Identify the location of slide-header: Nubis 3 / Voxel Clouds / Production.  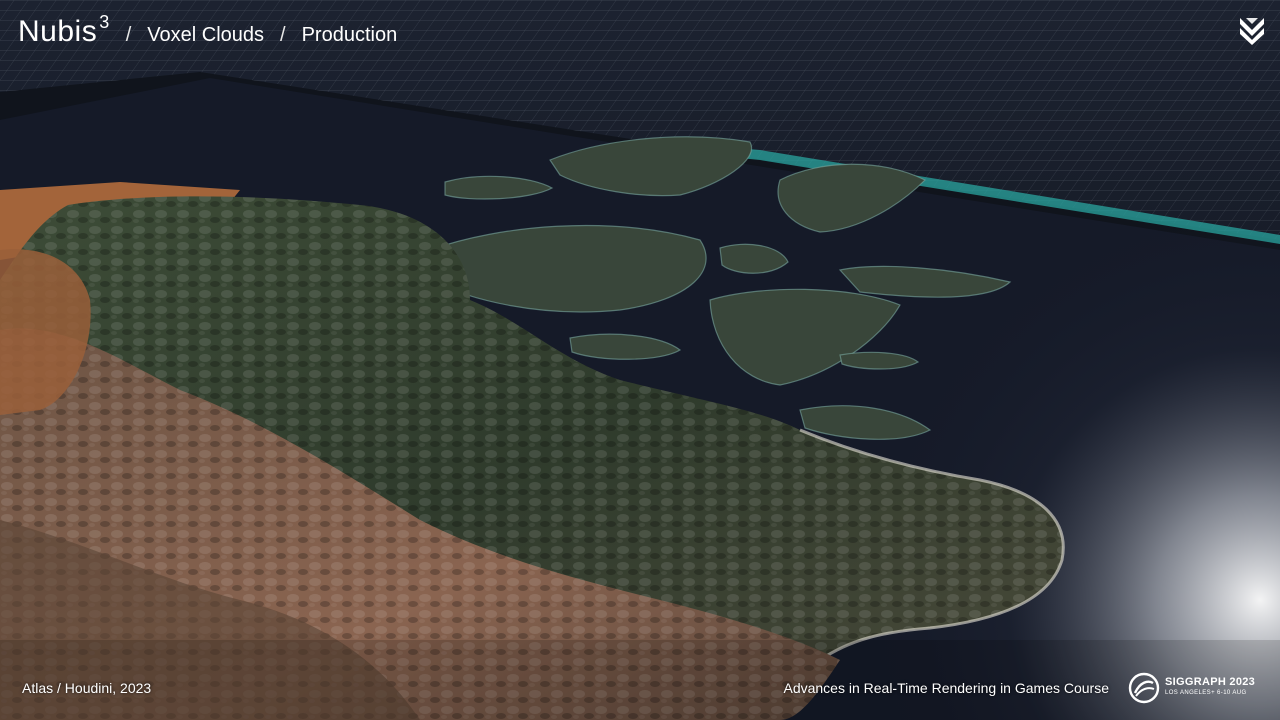
(208, 30).